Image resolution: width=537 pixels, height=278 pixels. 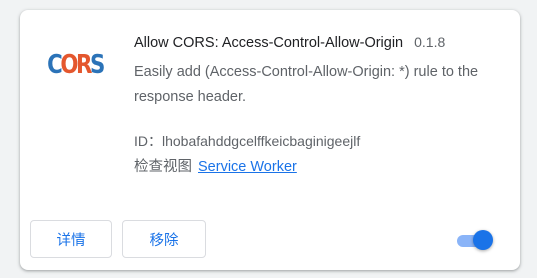 What do you see at coordinates (483, 240) in the screenshot?
I see `toggle-knob` at bounding box center [483, 240].